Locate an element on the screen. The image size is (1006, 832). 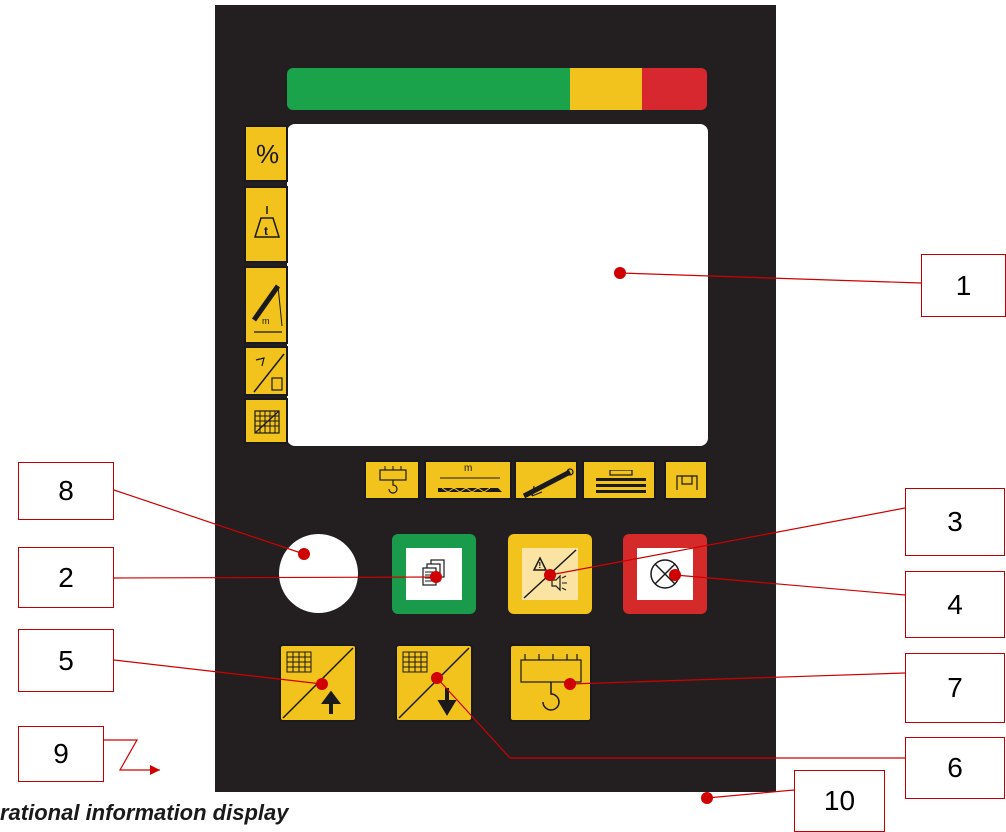
grid-up-key is located at coordinates (318, 683).